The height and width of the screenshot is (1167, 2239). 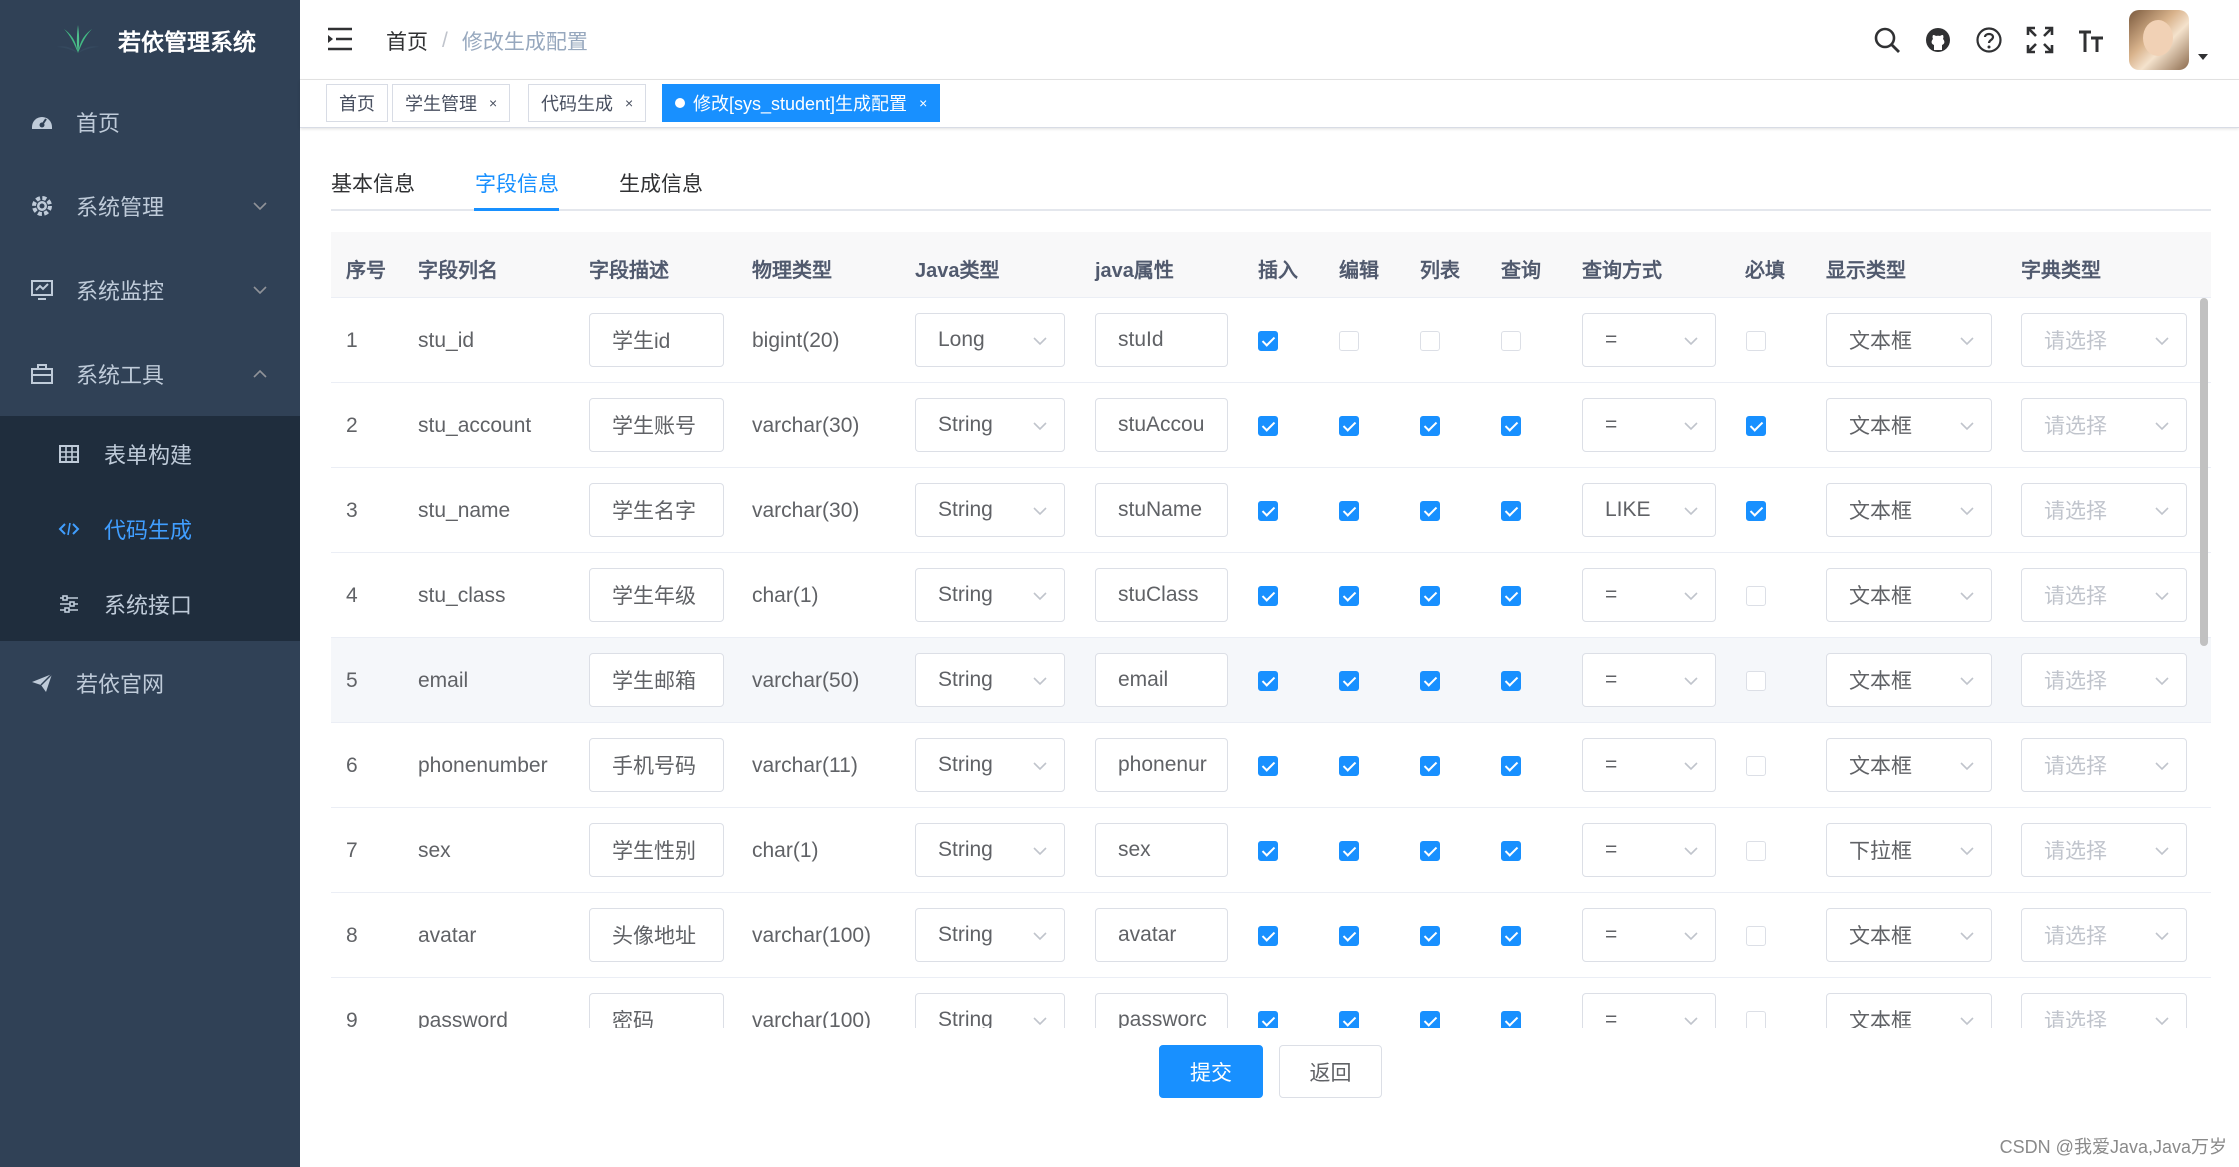 I want to click on java-attr-input: stuClass, so click(x=1161, y=595).